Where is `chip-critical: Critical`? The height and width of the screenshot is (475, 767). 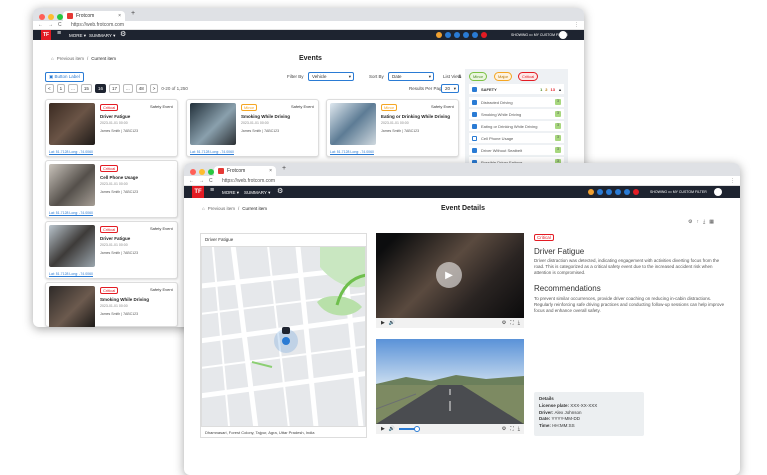 chip-critical: Critical is located at coordinates (528, 76).